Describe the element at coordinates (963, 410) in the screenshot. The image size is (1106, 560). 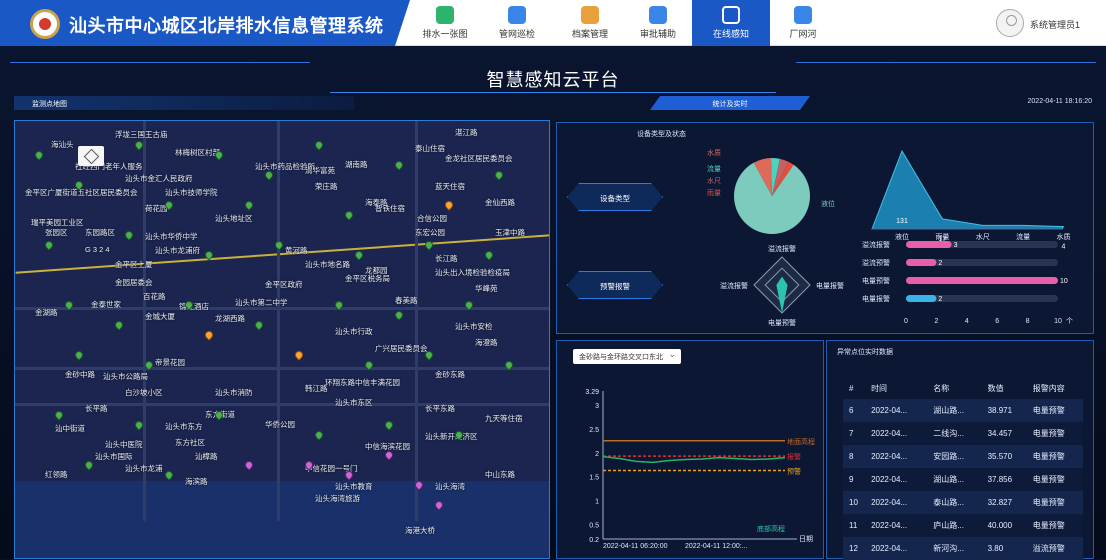
I see `table-row: 6 2022-04... 湖山路... 38.971 电量预警` at that location.